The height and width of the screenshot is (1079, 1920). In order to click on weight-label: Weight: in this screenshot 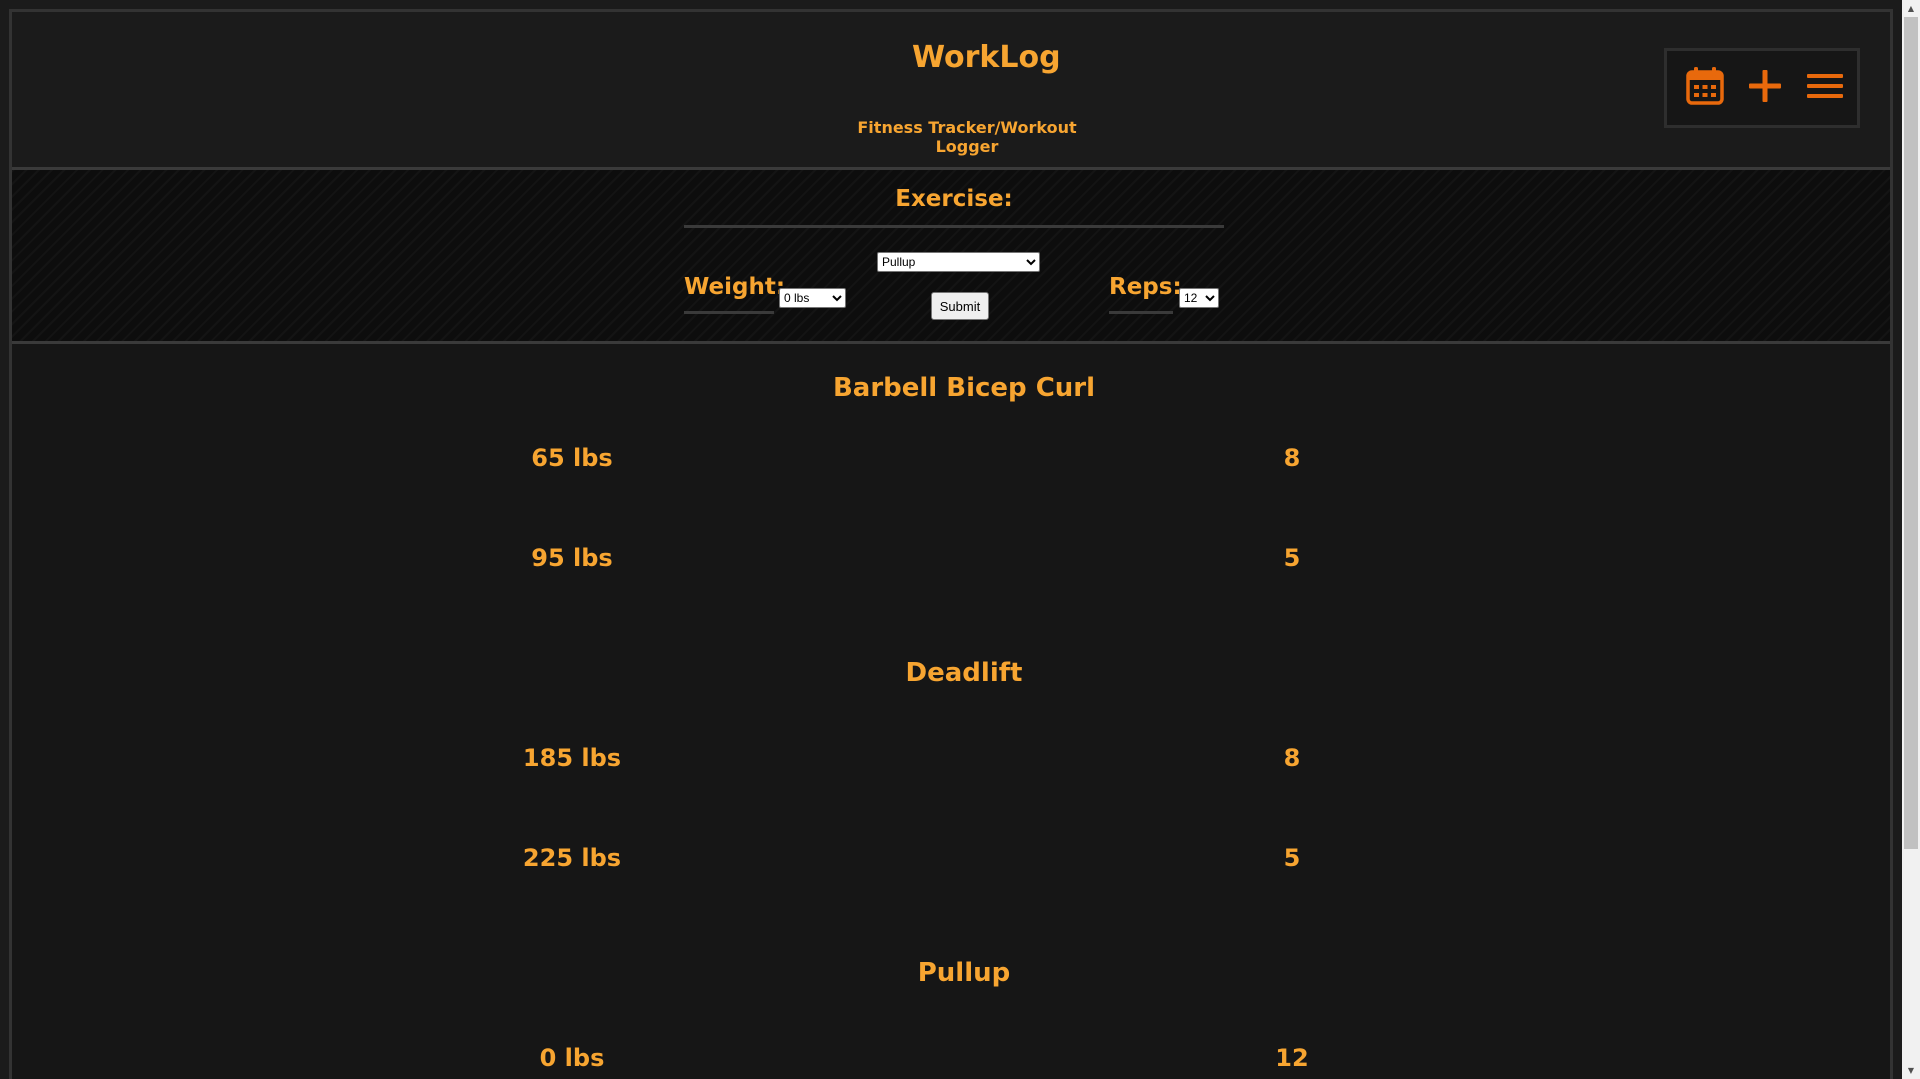, I will do `click(734, 294)`.